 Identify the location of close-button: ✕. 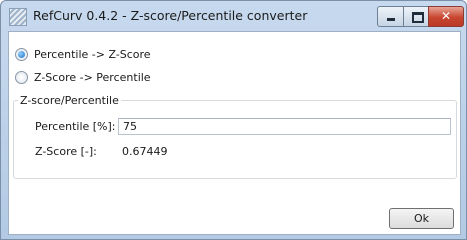
(446, 16).